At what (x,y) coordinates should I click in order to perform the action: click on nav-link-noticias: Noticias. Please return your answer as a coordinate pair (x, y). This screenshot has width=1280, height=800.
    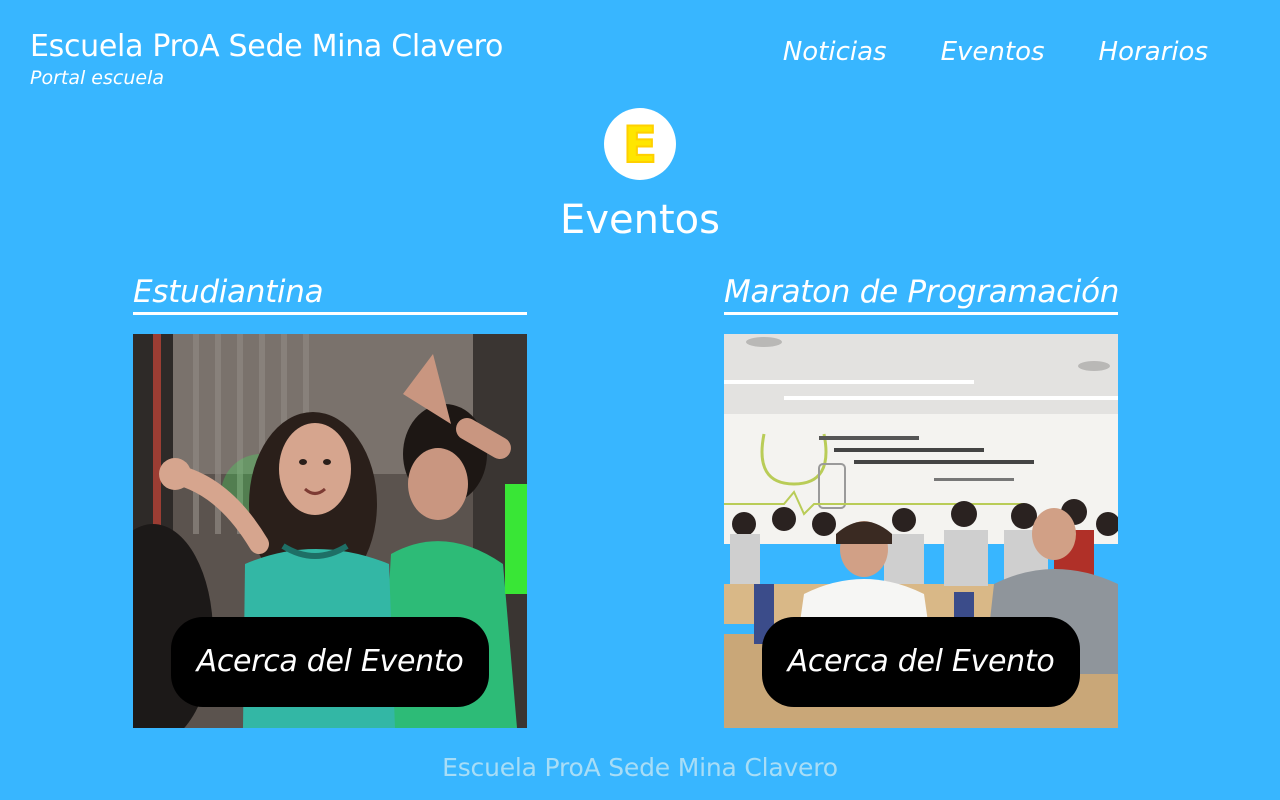
    Looking at the image, I should click on (835, 52).